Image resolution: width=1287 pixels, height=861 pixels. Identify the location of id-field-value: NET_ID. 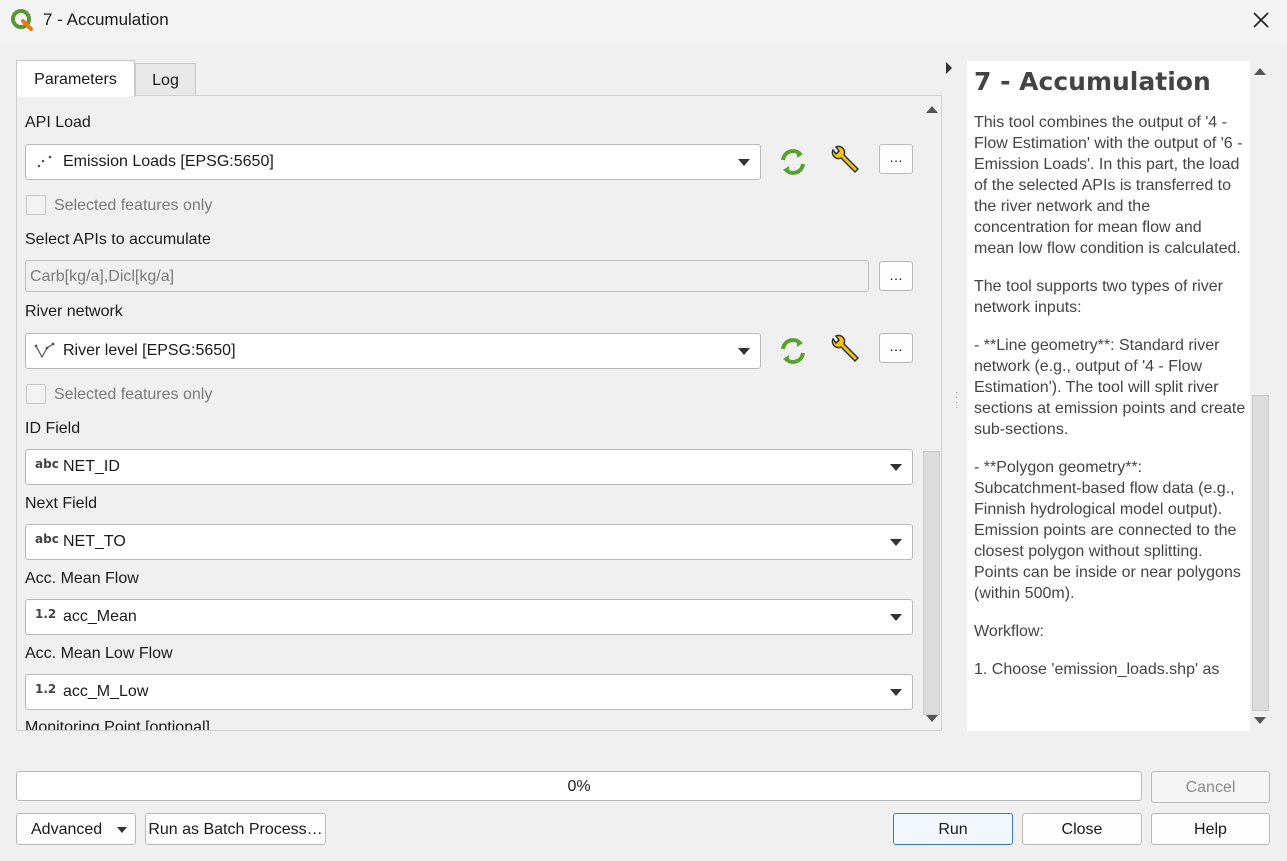
(91, 466).